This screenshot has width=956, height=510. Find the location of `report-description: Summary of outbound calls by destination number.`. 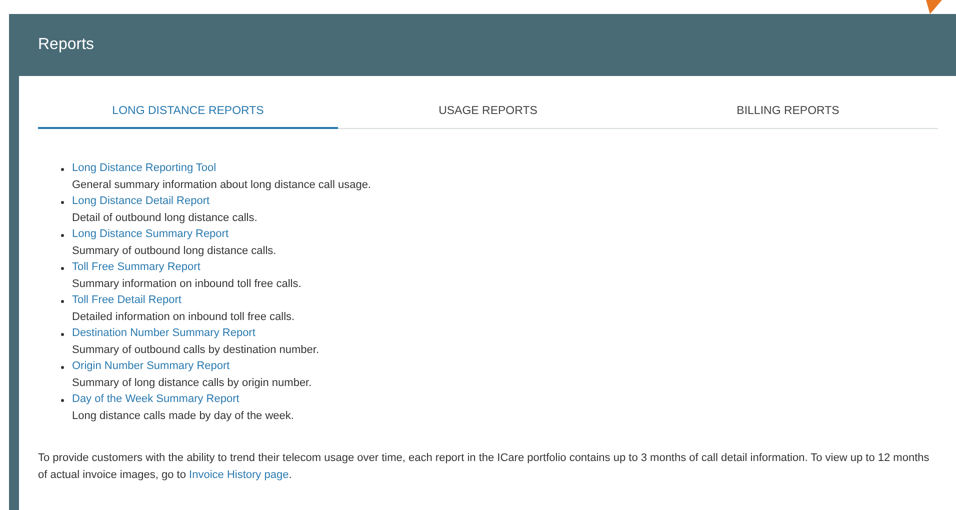

report-description: Summary of outbound calls by destination number. is located at coordinates (196, 350).